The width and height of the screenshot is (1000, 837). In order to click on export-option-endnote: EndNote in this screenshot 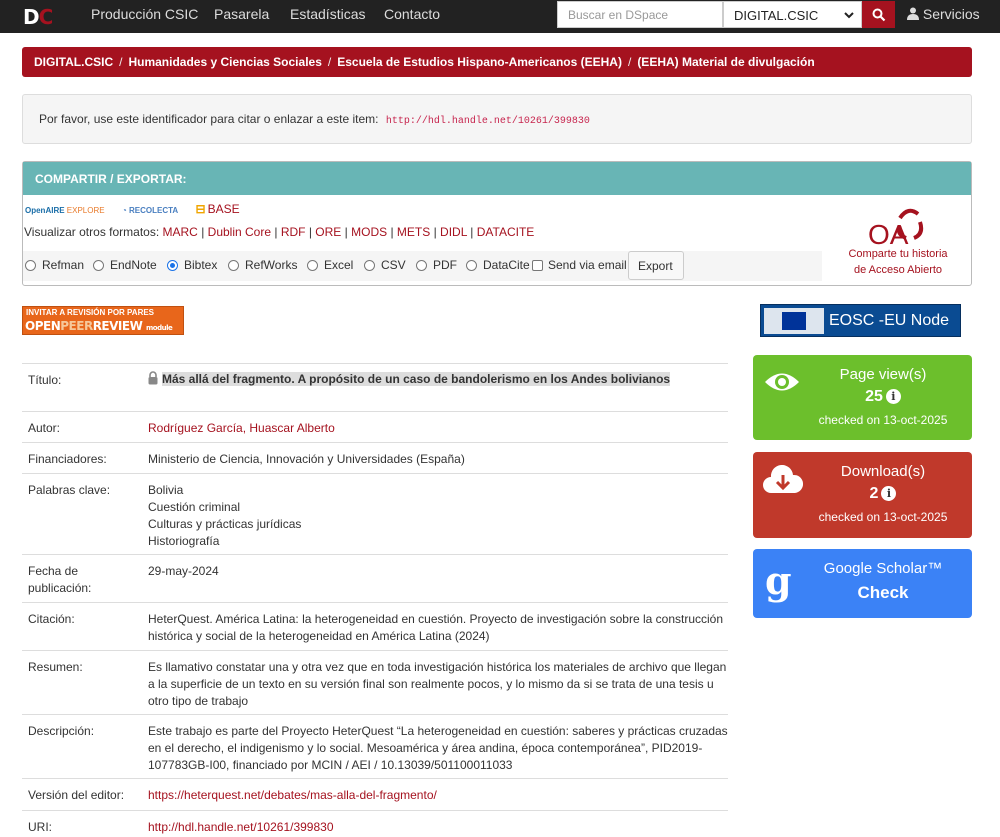, I will do `click(125, 265)`.